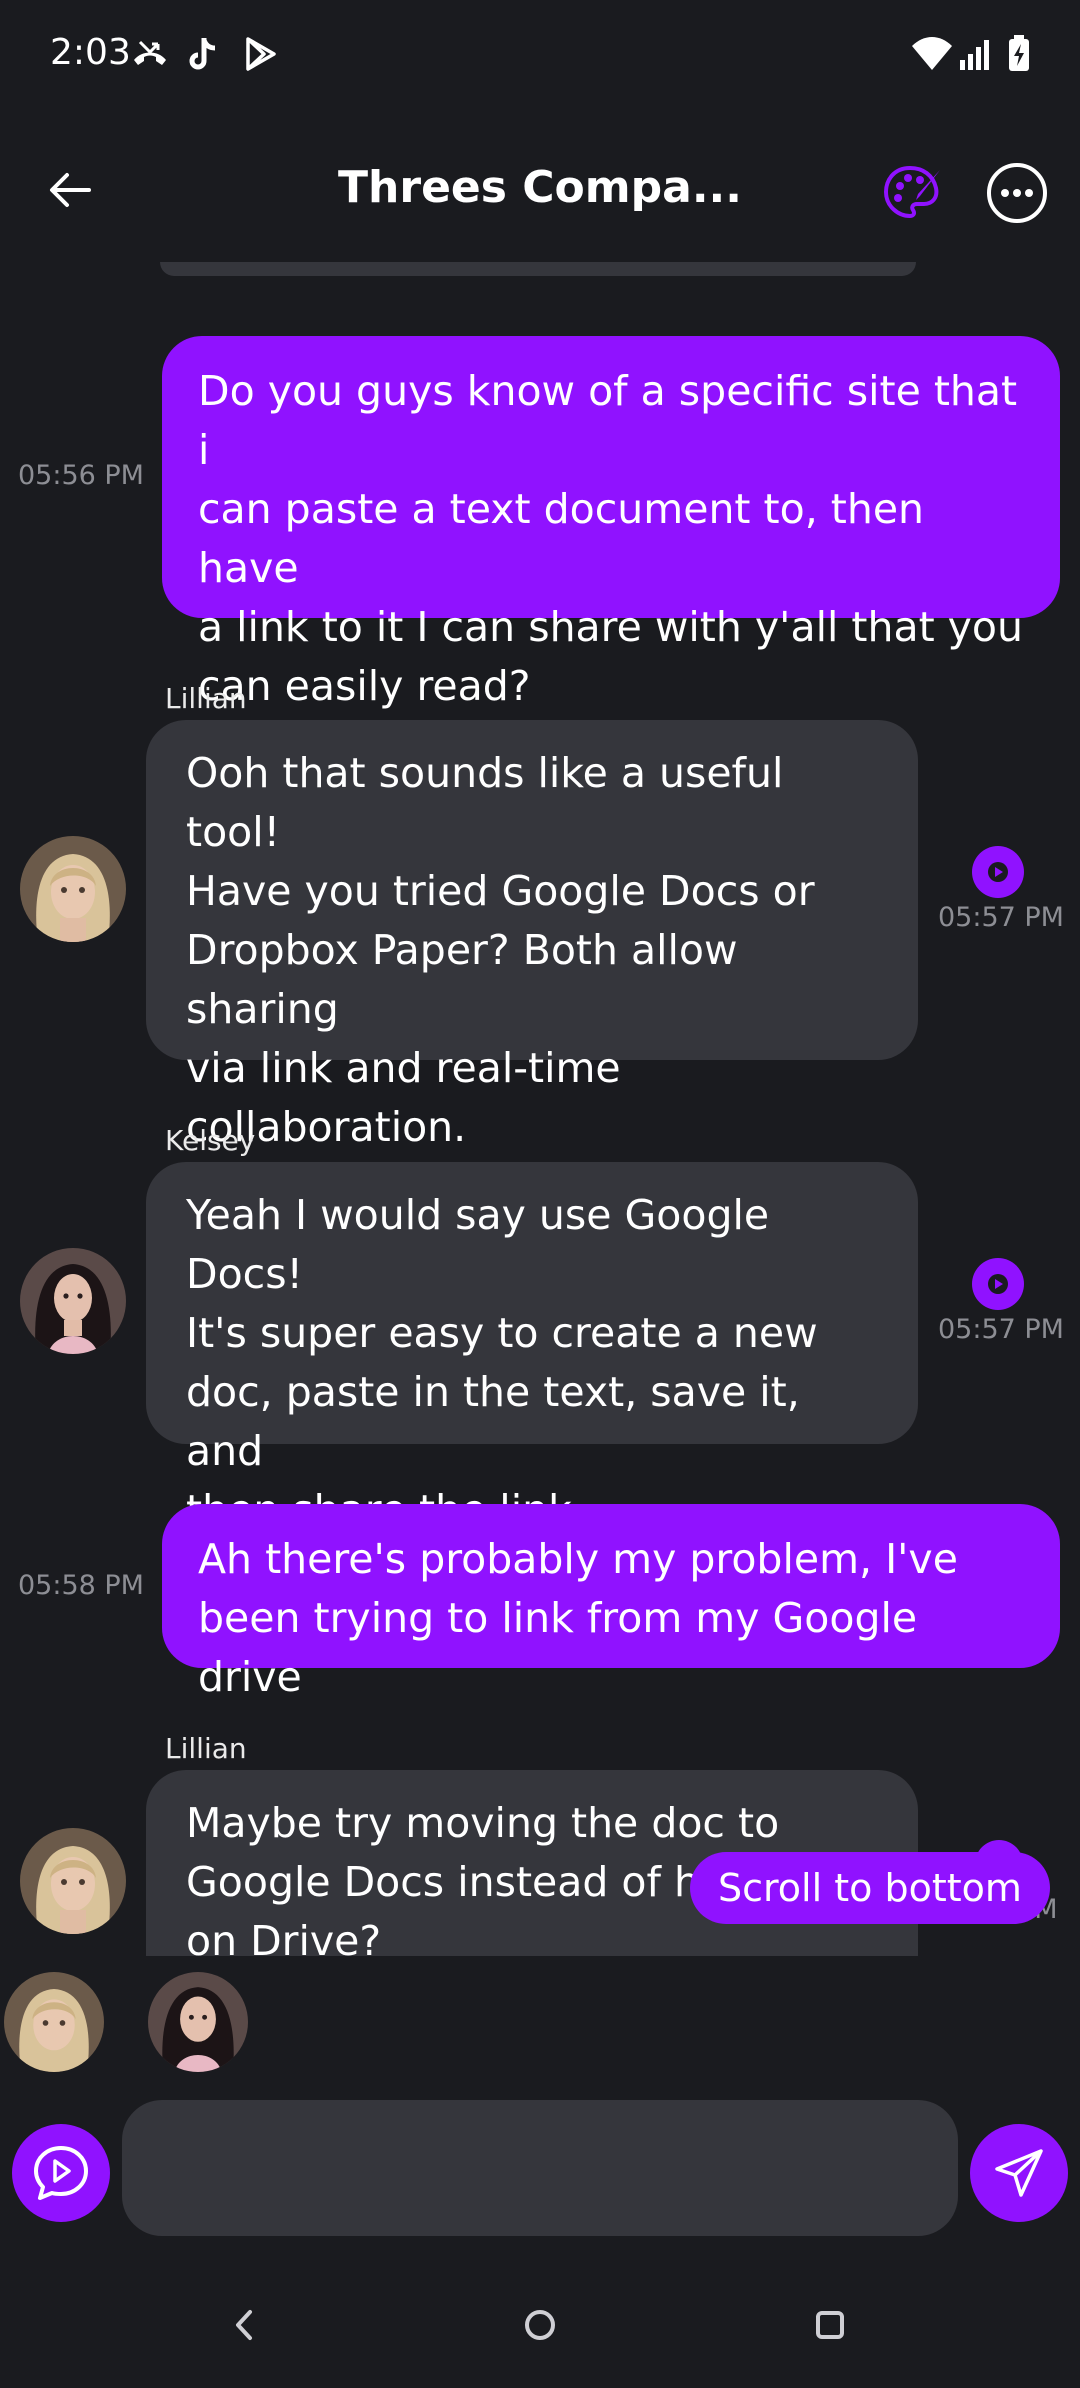 This screenshot has height=2388, width=1080. I want to click on message-text-line: can easily read?, so click(364, 686).